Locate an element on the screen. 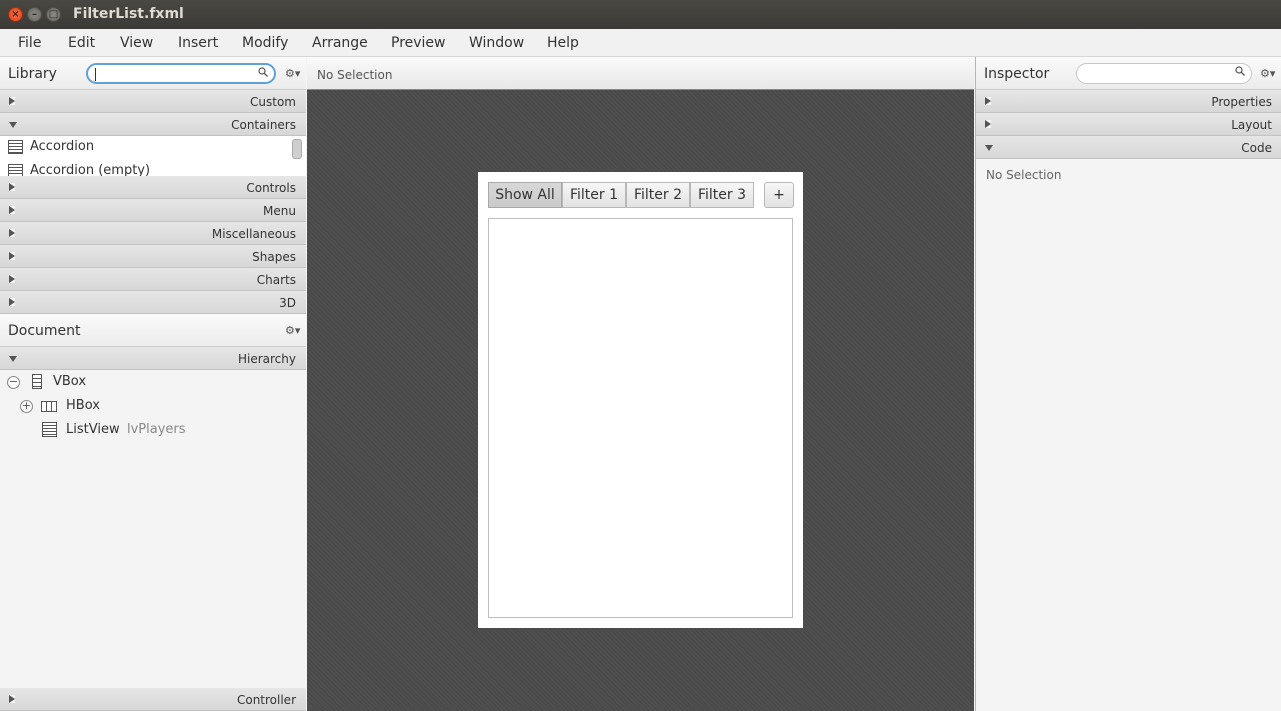 The image size is (1281, 711). menu-edit: Edit is located at coordinates (81, 43).